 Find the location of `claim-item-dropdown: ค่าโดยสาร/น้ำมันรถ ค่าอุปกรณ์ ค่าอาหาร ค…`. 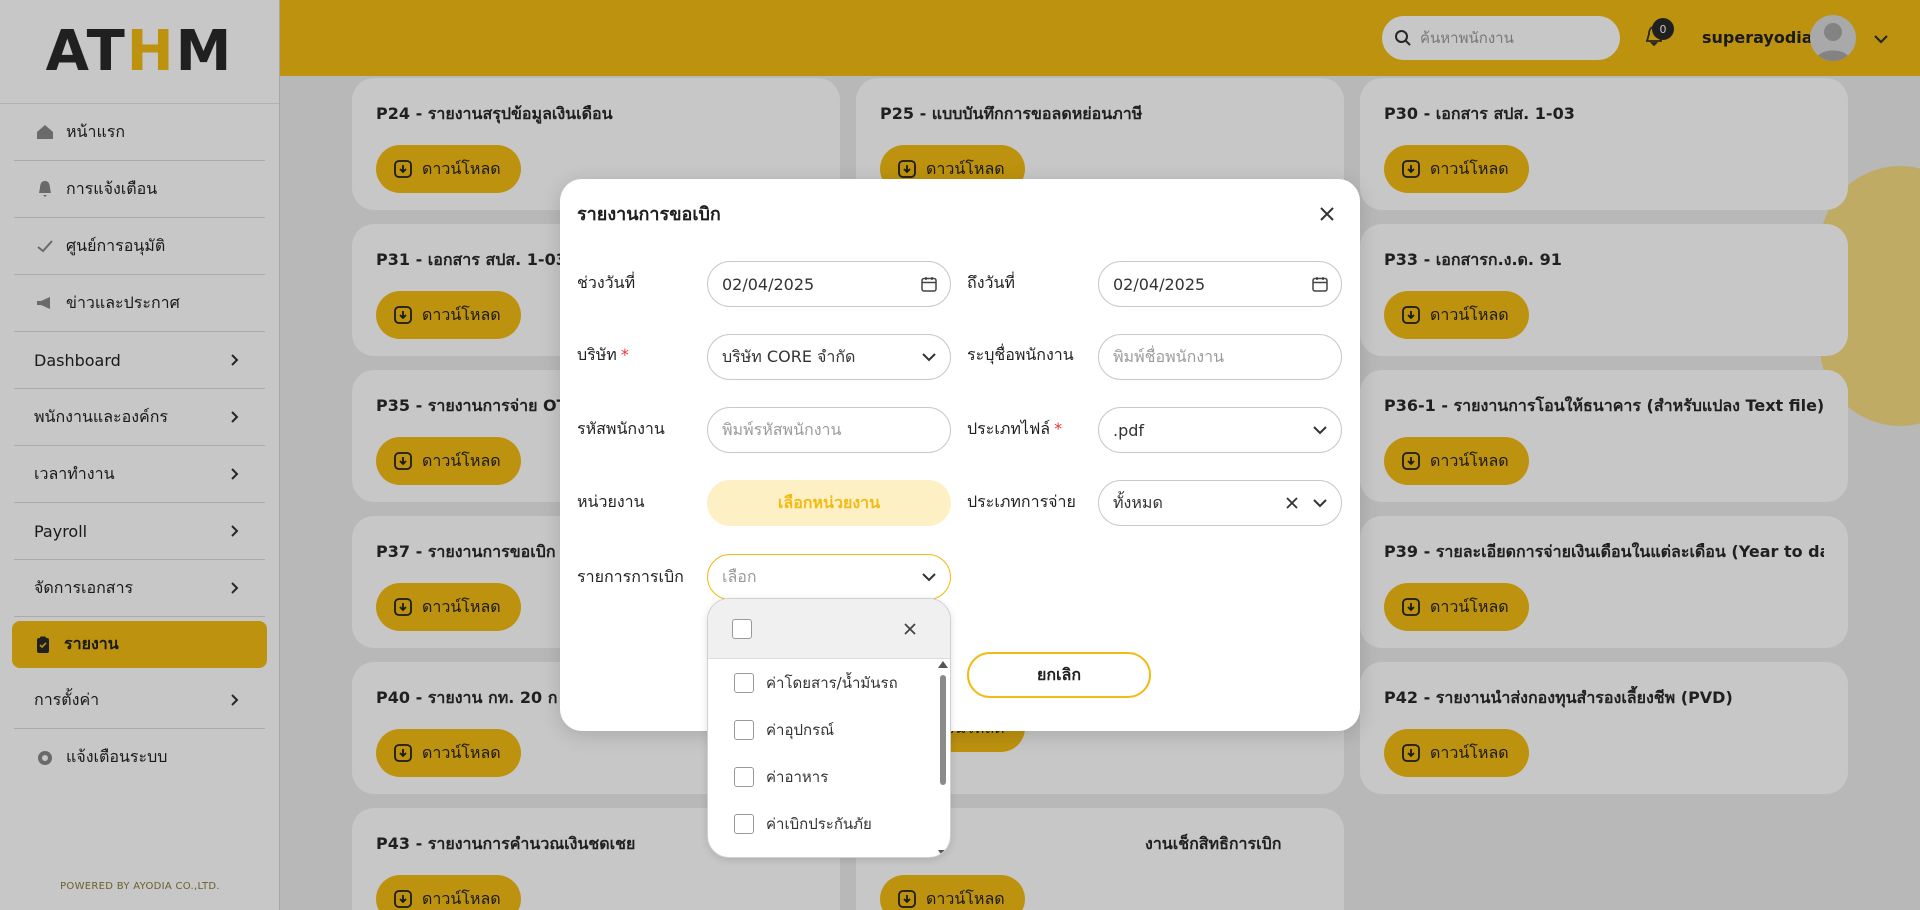

claim-item-dropdown: ค่าโดยสาร/น้ำมันรถ ค่าอุปกรณ์ ค่าอาหาร ค… is located at coordinates (829, 728).